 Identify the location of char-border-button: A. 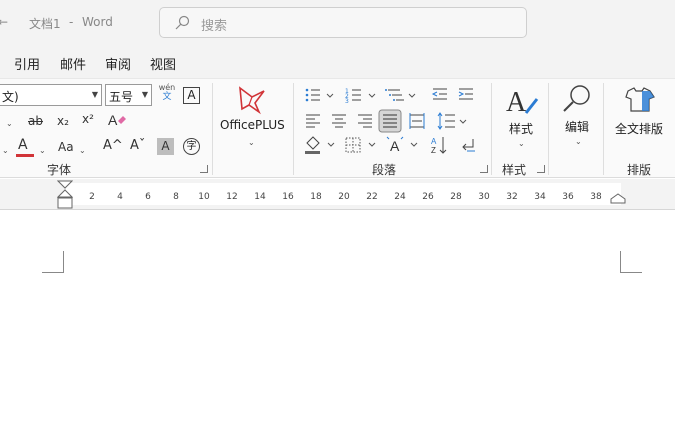
(191, 95).